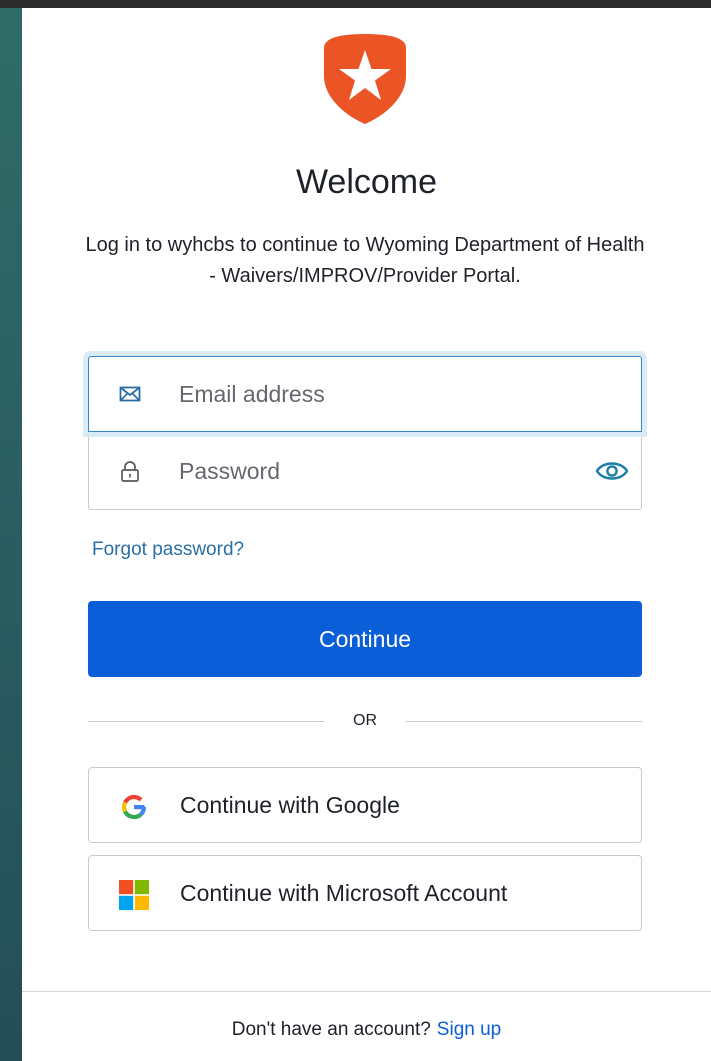  I want to click on divider-line-right, so click(524, 721).